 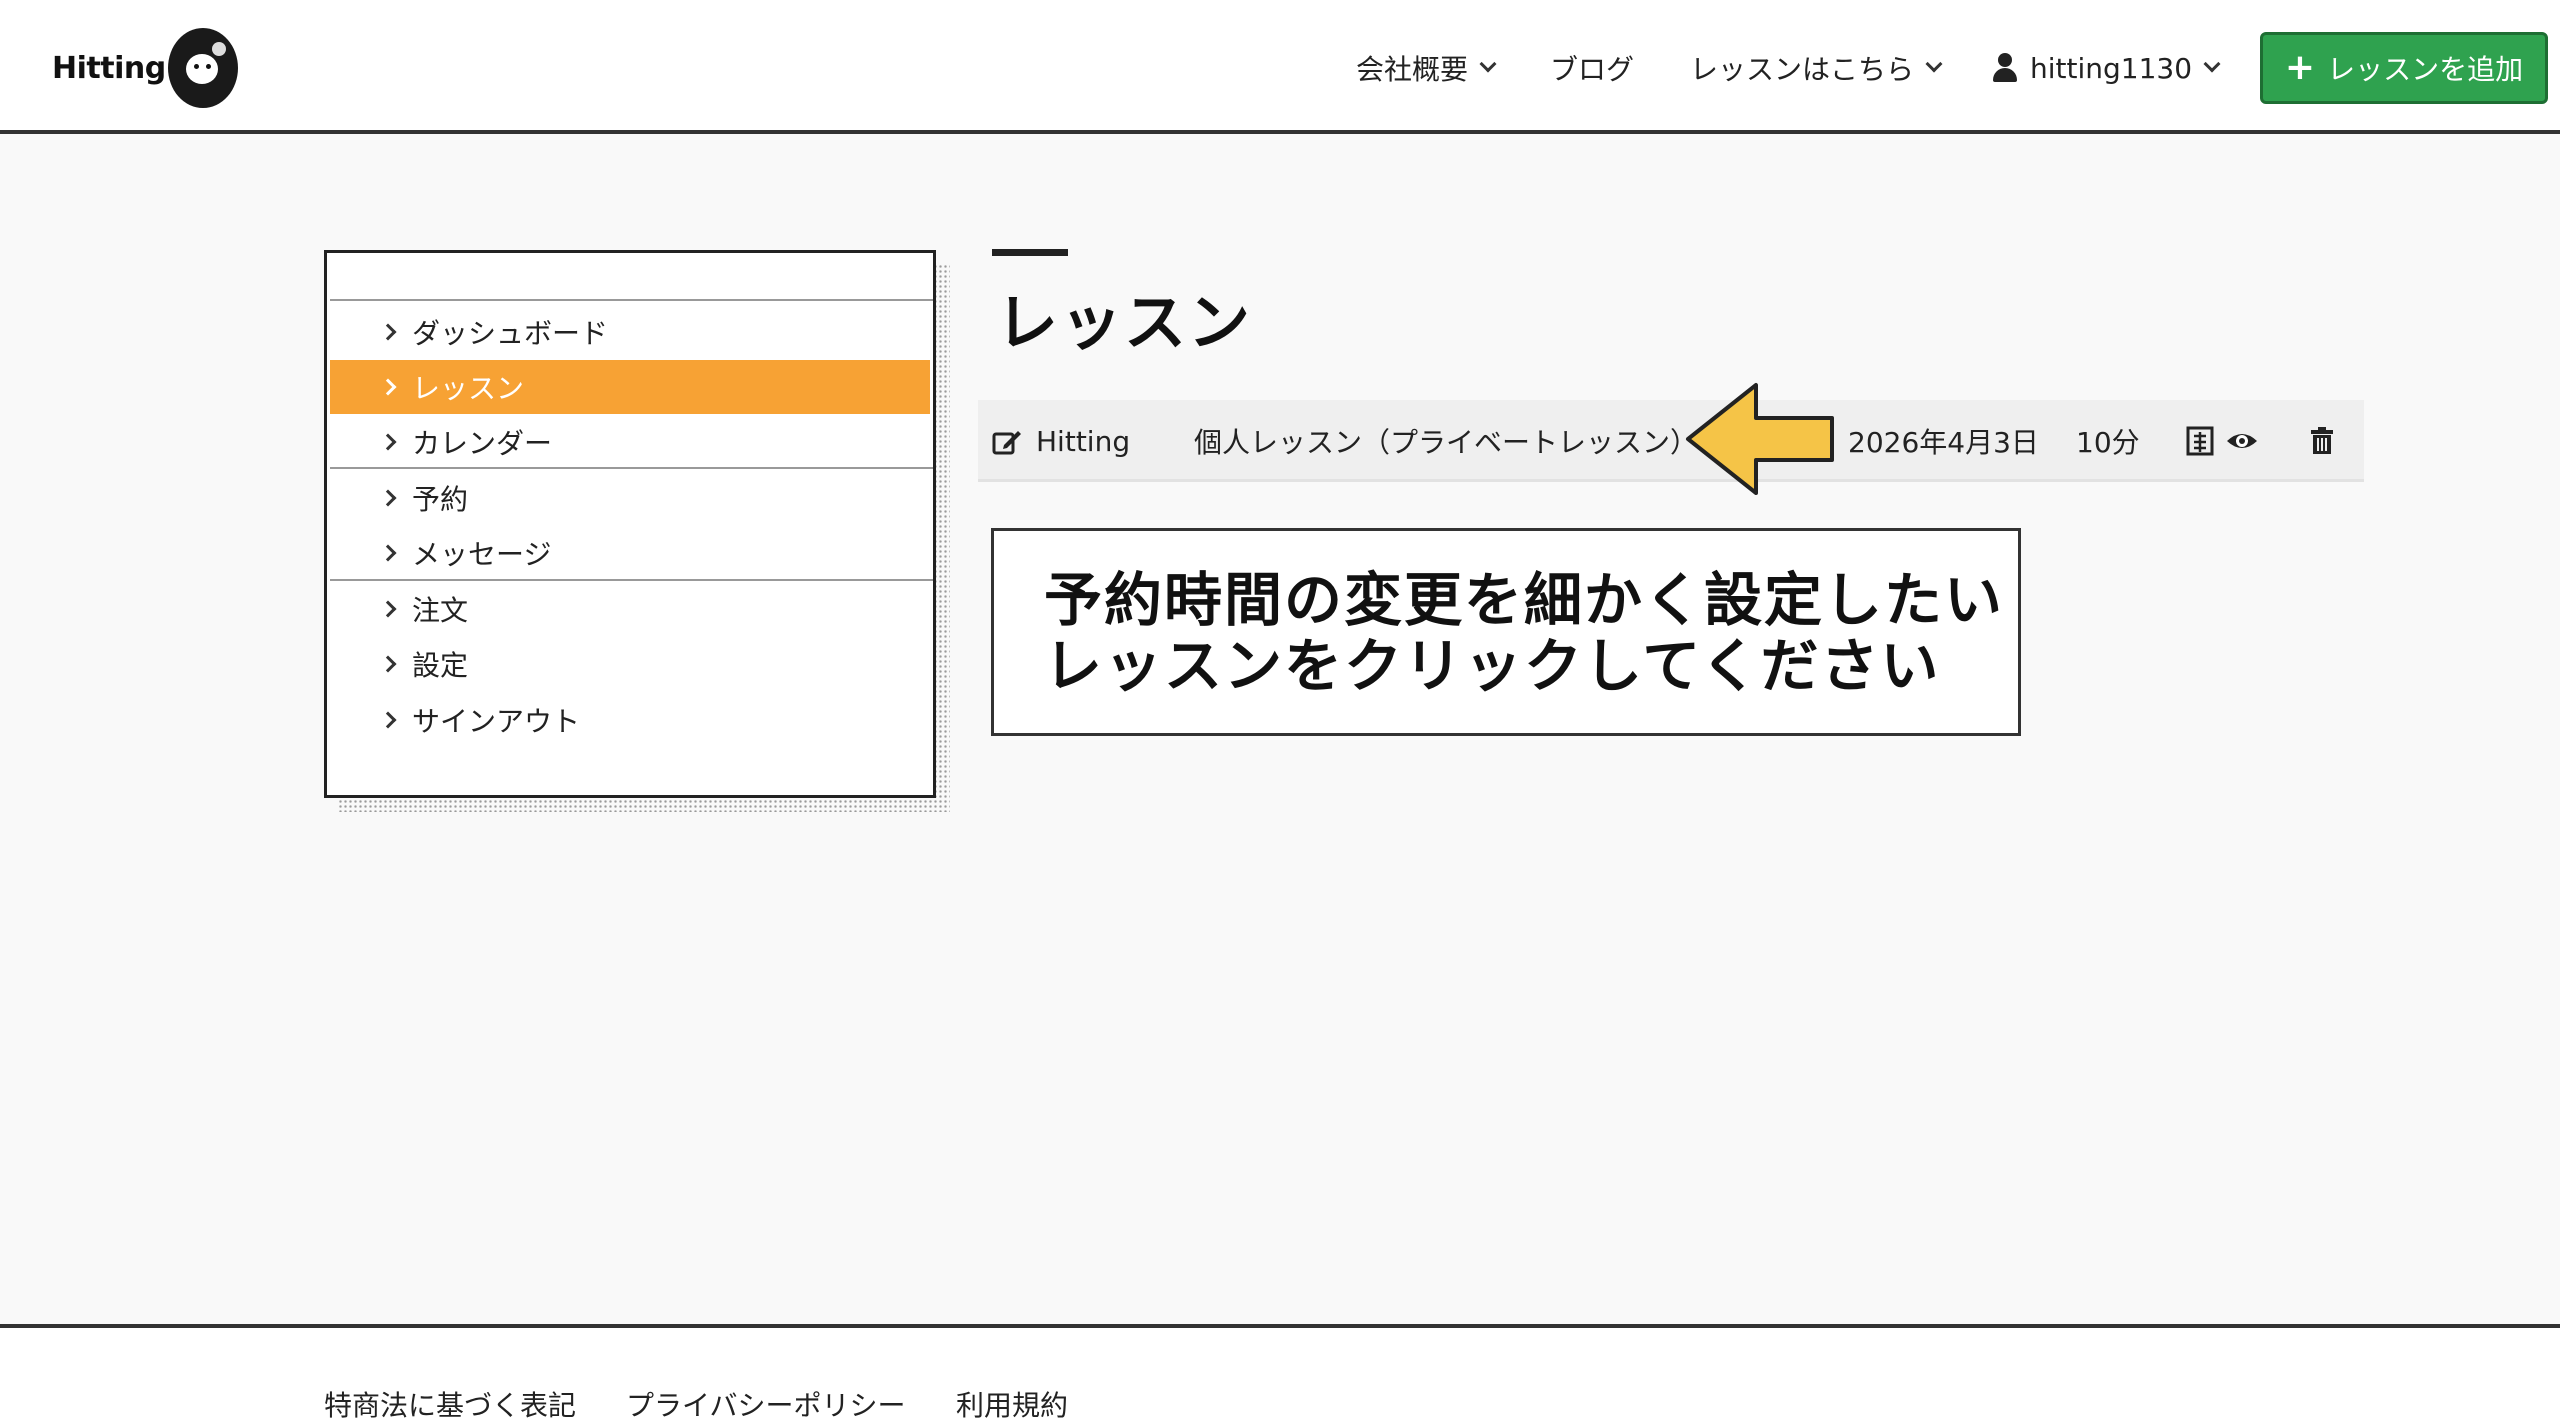 What do you see at coordinates (2005, 68) in the screenshot?
I see `user-icon` at bounding box center [2005, 68].